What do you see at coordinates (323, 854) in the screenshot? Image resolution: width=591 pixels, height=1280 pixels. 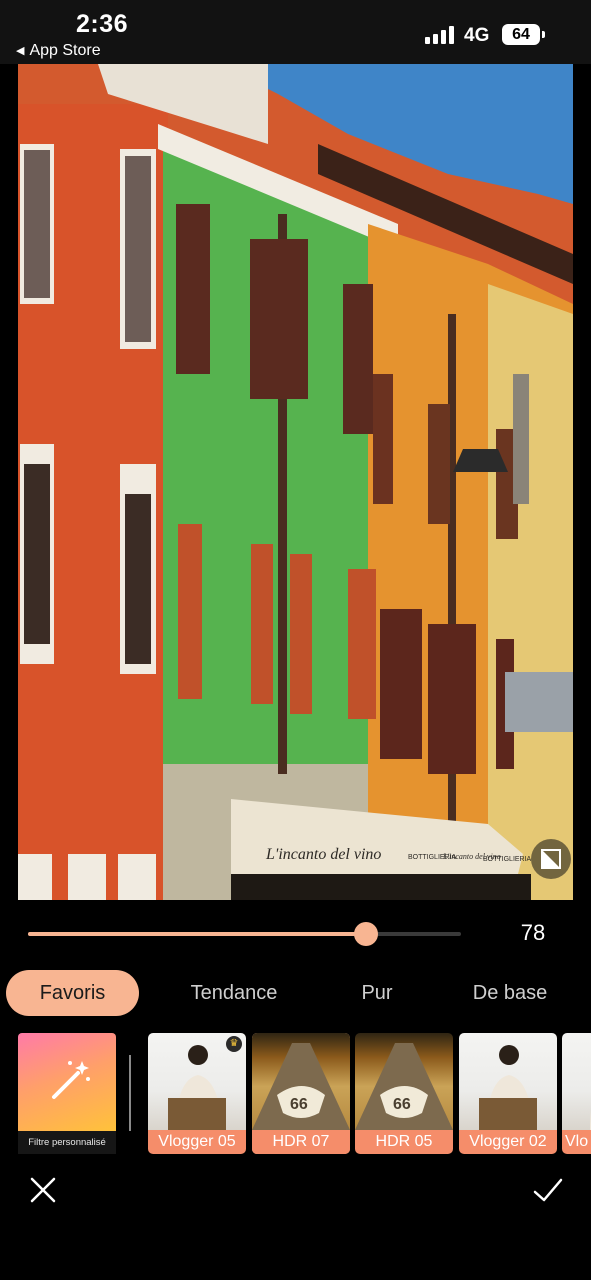 I see `awning-text: L'incanto del vino` at bounding box center [323, 854].